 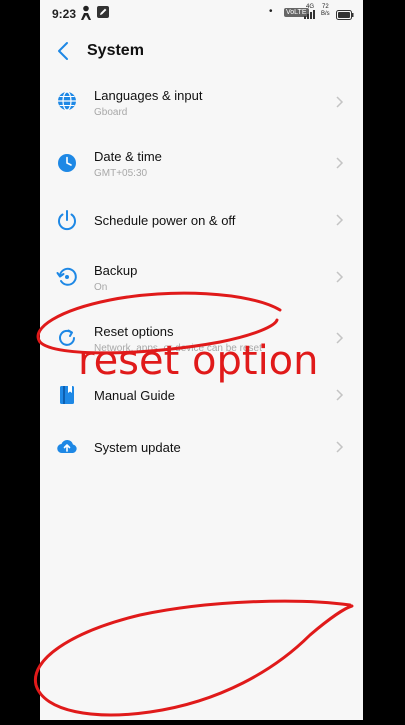 I want to click on reset-icon, so click(x=67, y=338).